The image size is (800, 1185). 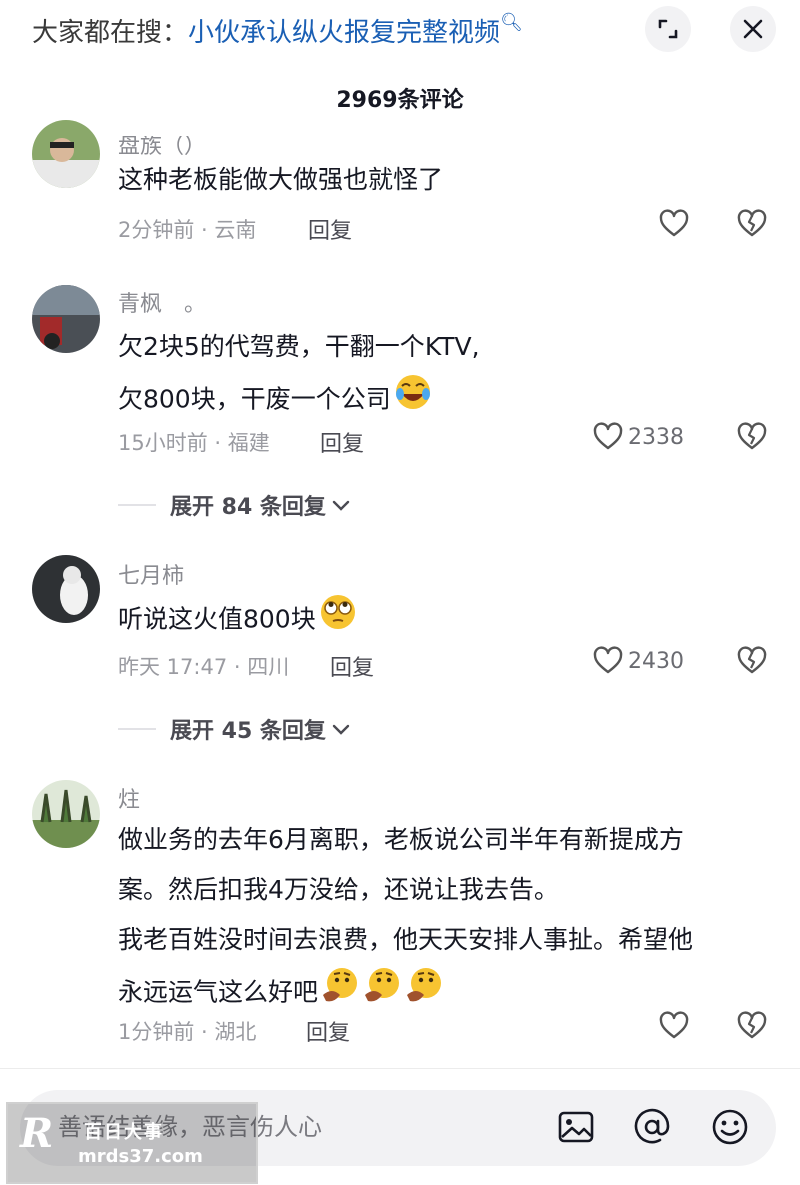 I want to click on expand-replies-button: 展开 45 条回复, so click(x=235, y=729).